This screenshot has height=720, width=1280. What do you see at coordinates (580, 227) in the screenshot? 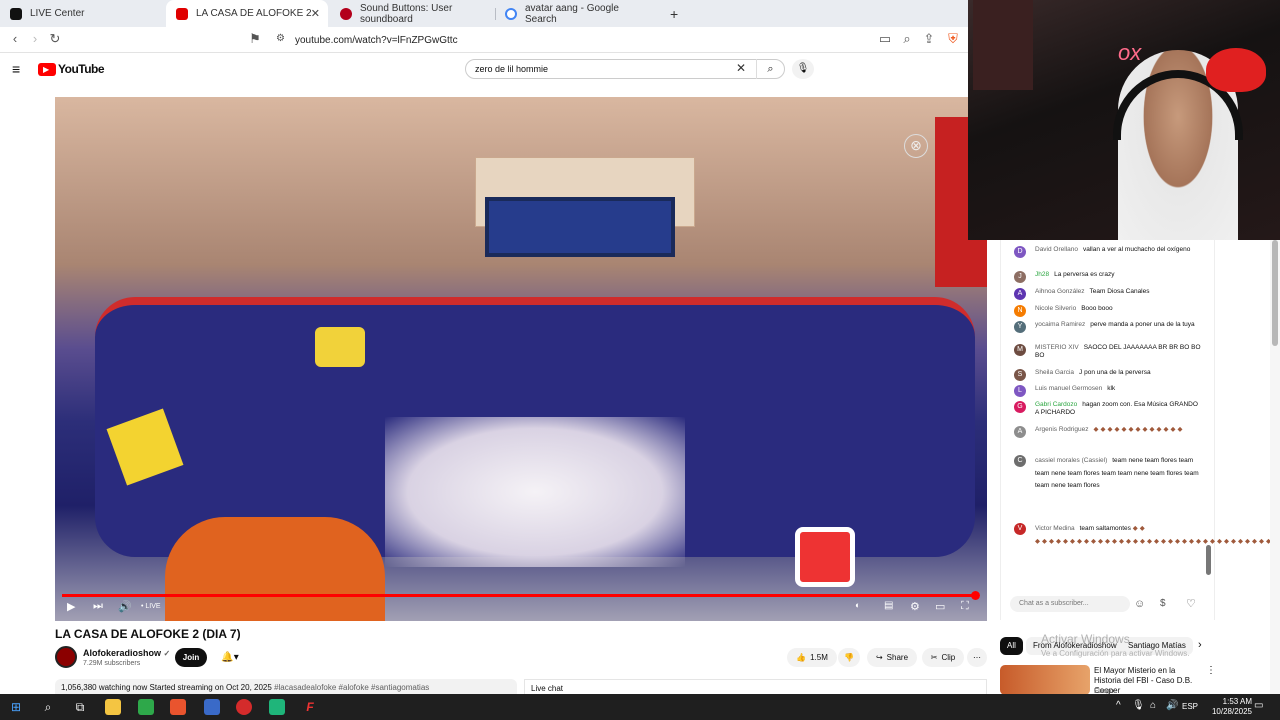
I see `pool-table` at bounding box center [580, 227].